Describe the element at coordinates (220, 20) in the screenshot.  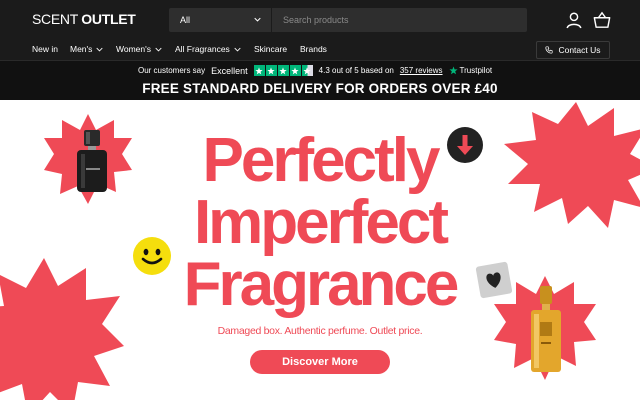
I see `category-select: All` at that location.